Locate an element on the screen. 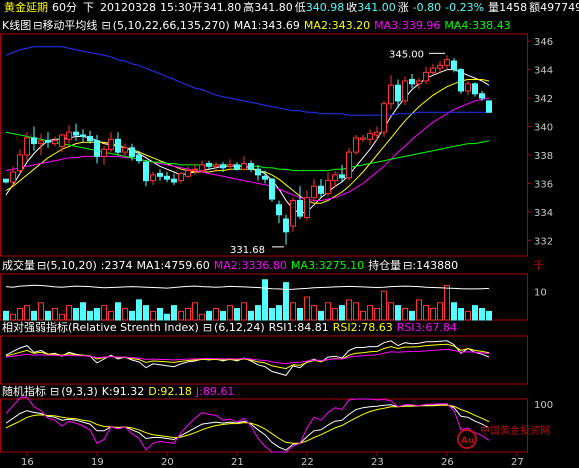 The width and height of the screenshot is (579, 468). rsi-line-rsi1 is located at coordinates (247, 358).